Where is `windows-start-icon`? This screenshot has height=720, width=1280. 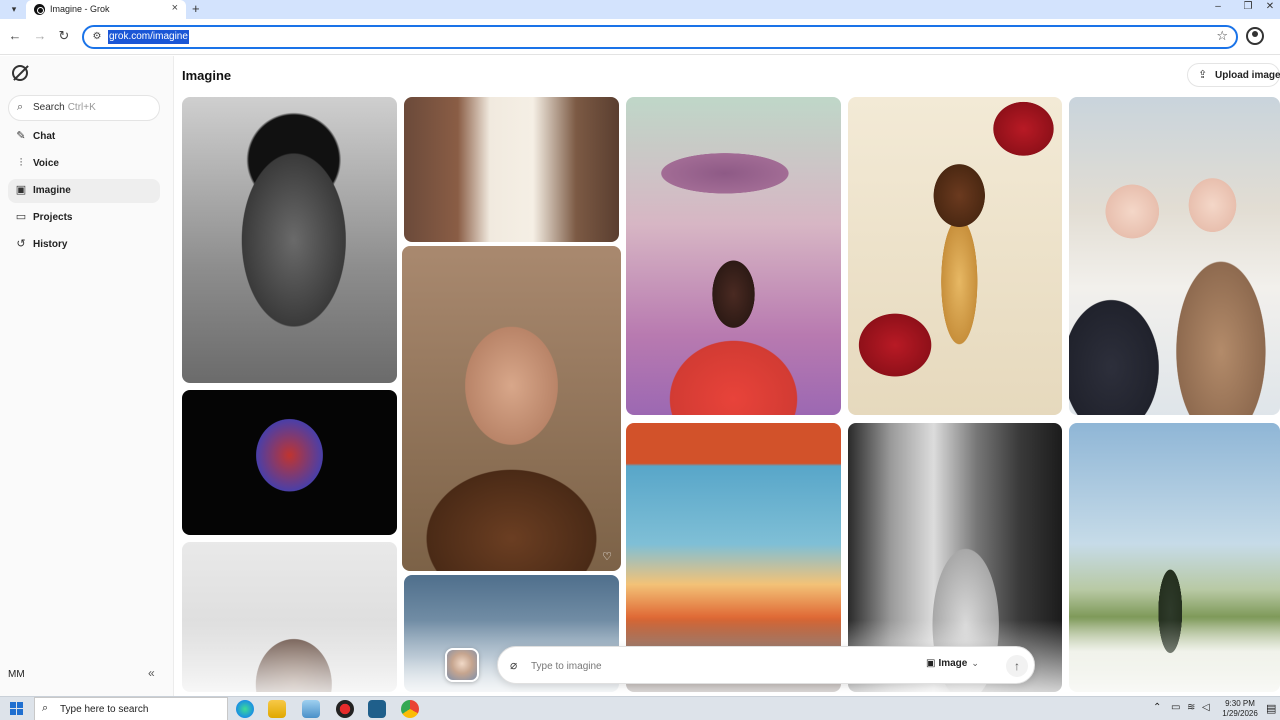 windows-start-icon is located at coordinates (17, 709).